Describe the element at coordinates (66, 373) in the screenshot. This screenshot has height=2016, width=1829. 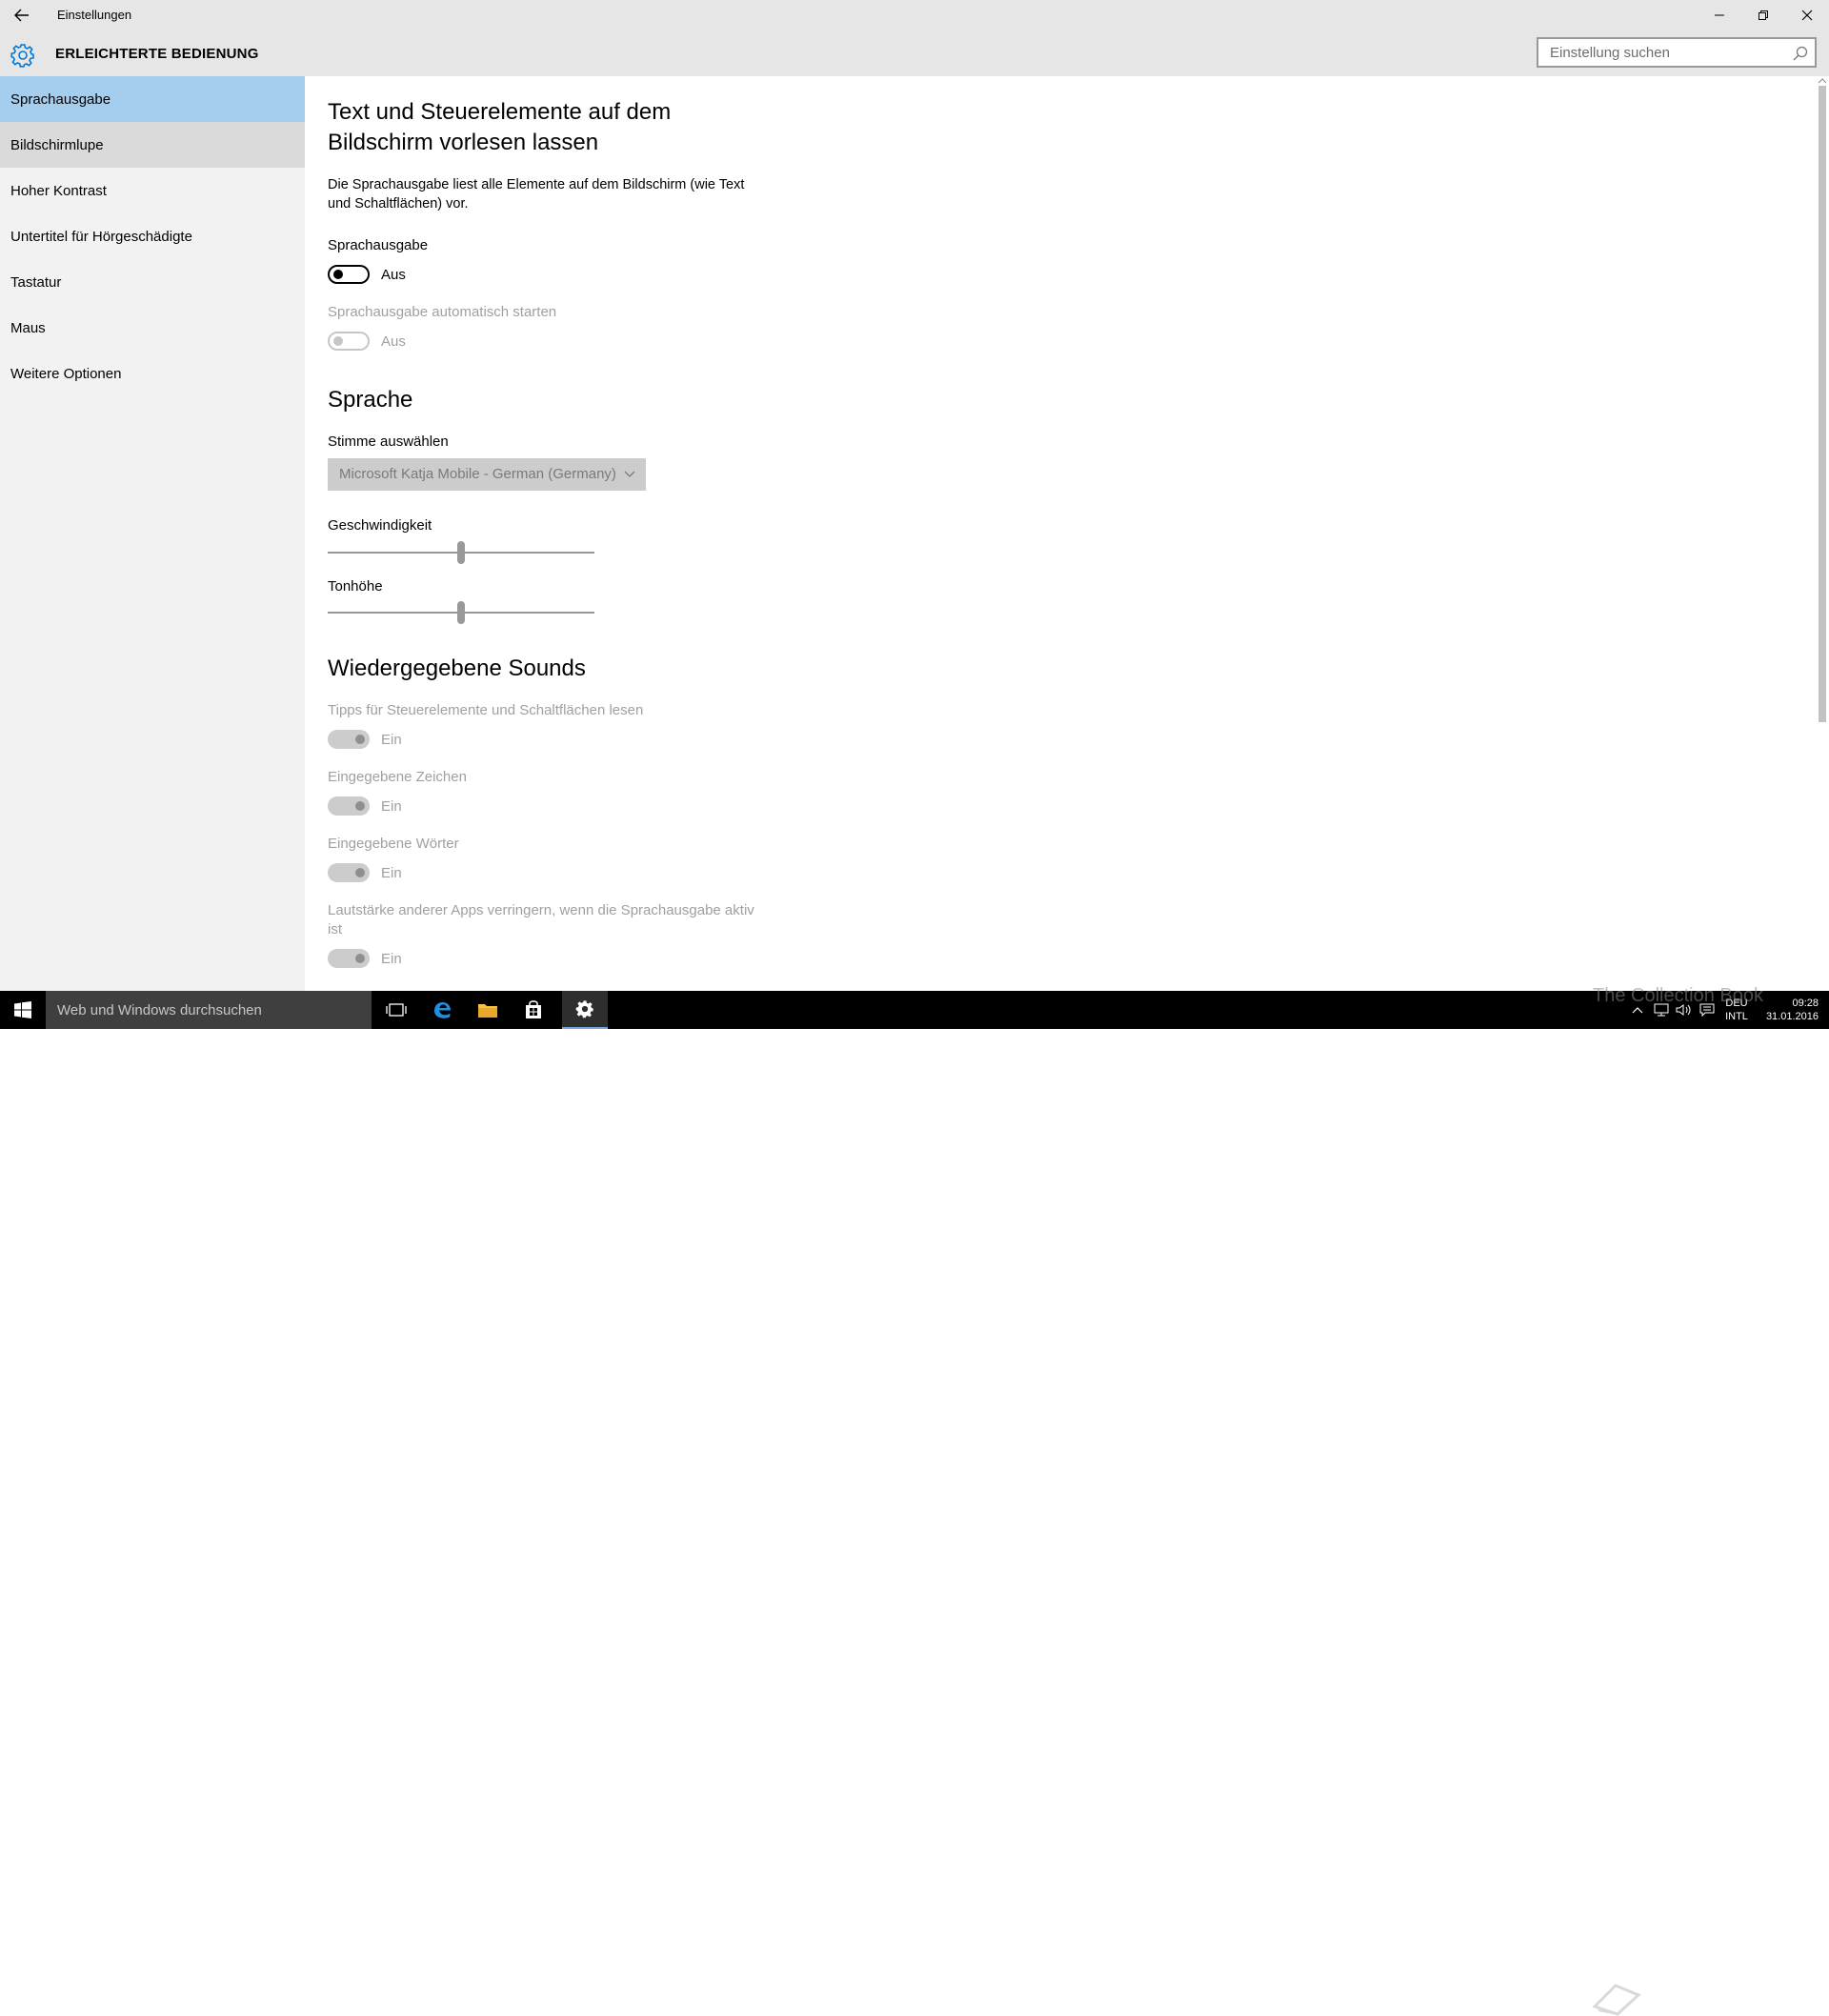
I see `sidebar-item-label: Weitere Optionen` at that location.